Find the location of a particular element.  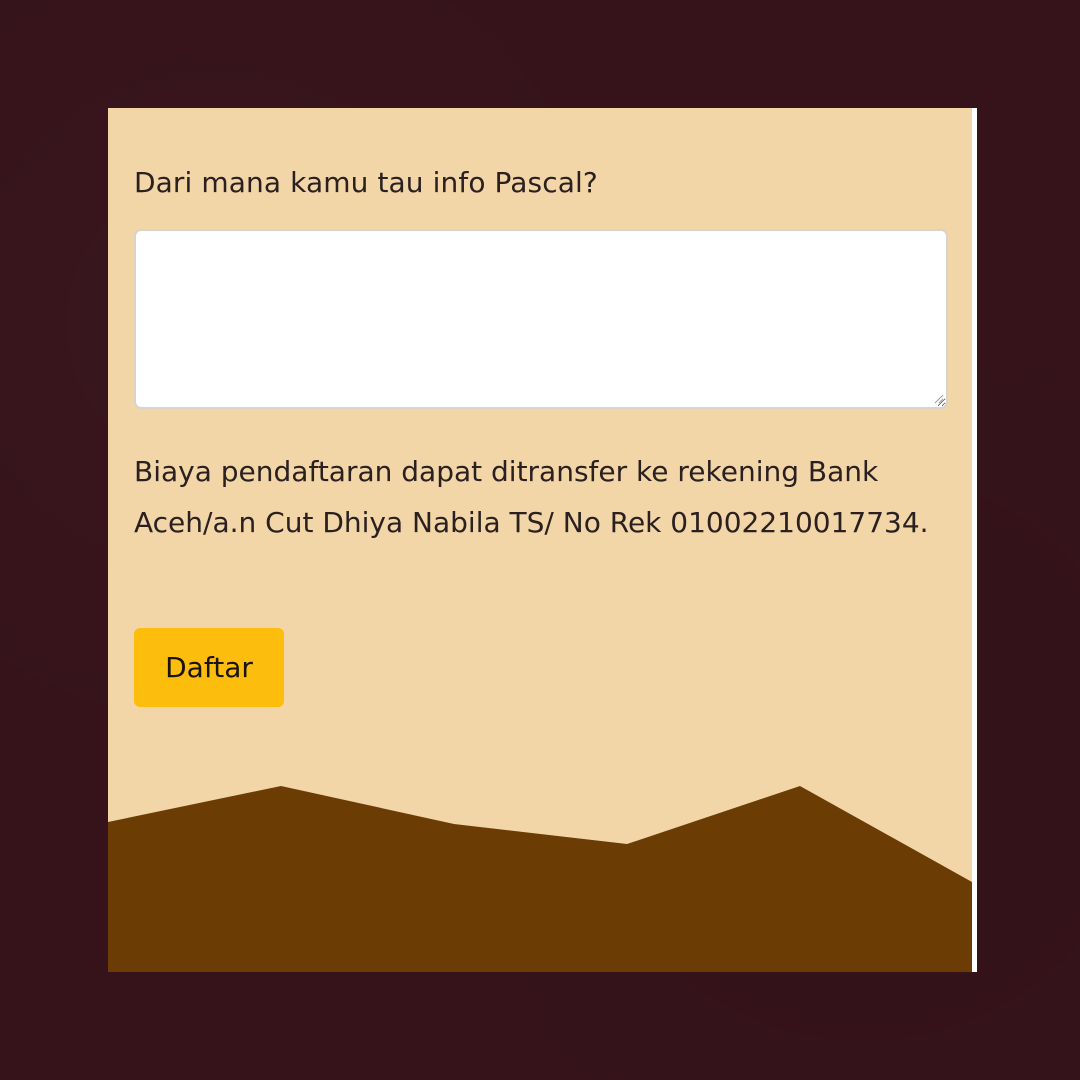

resize-handle-icon is located at coordinates (938, 398).